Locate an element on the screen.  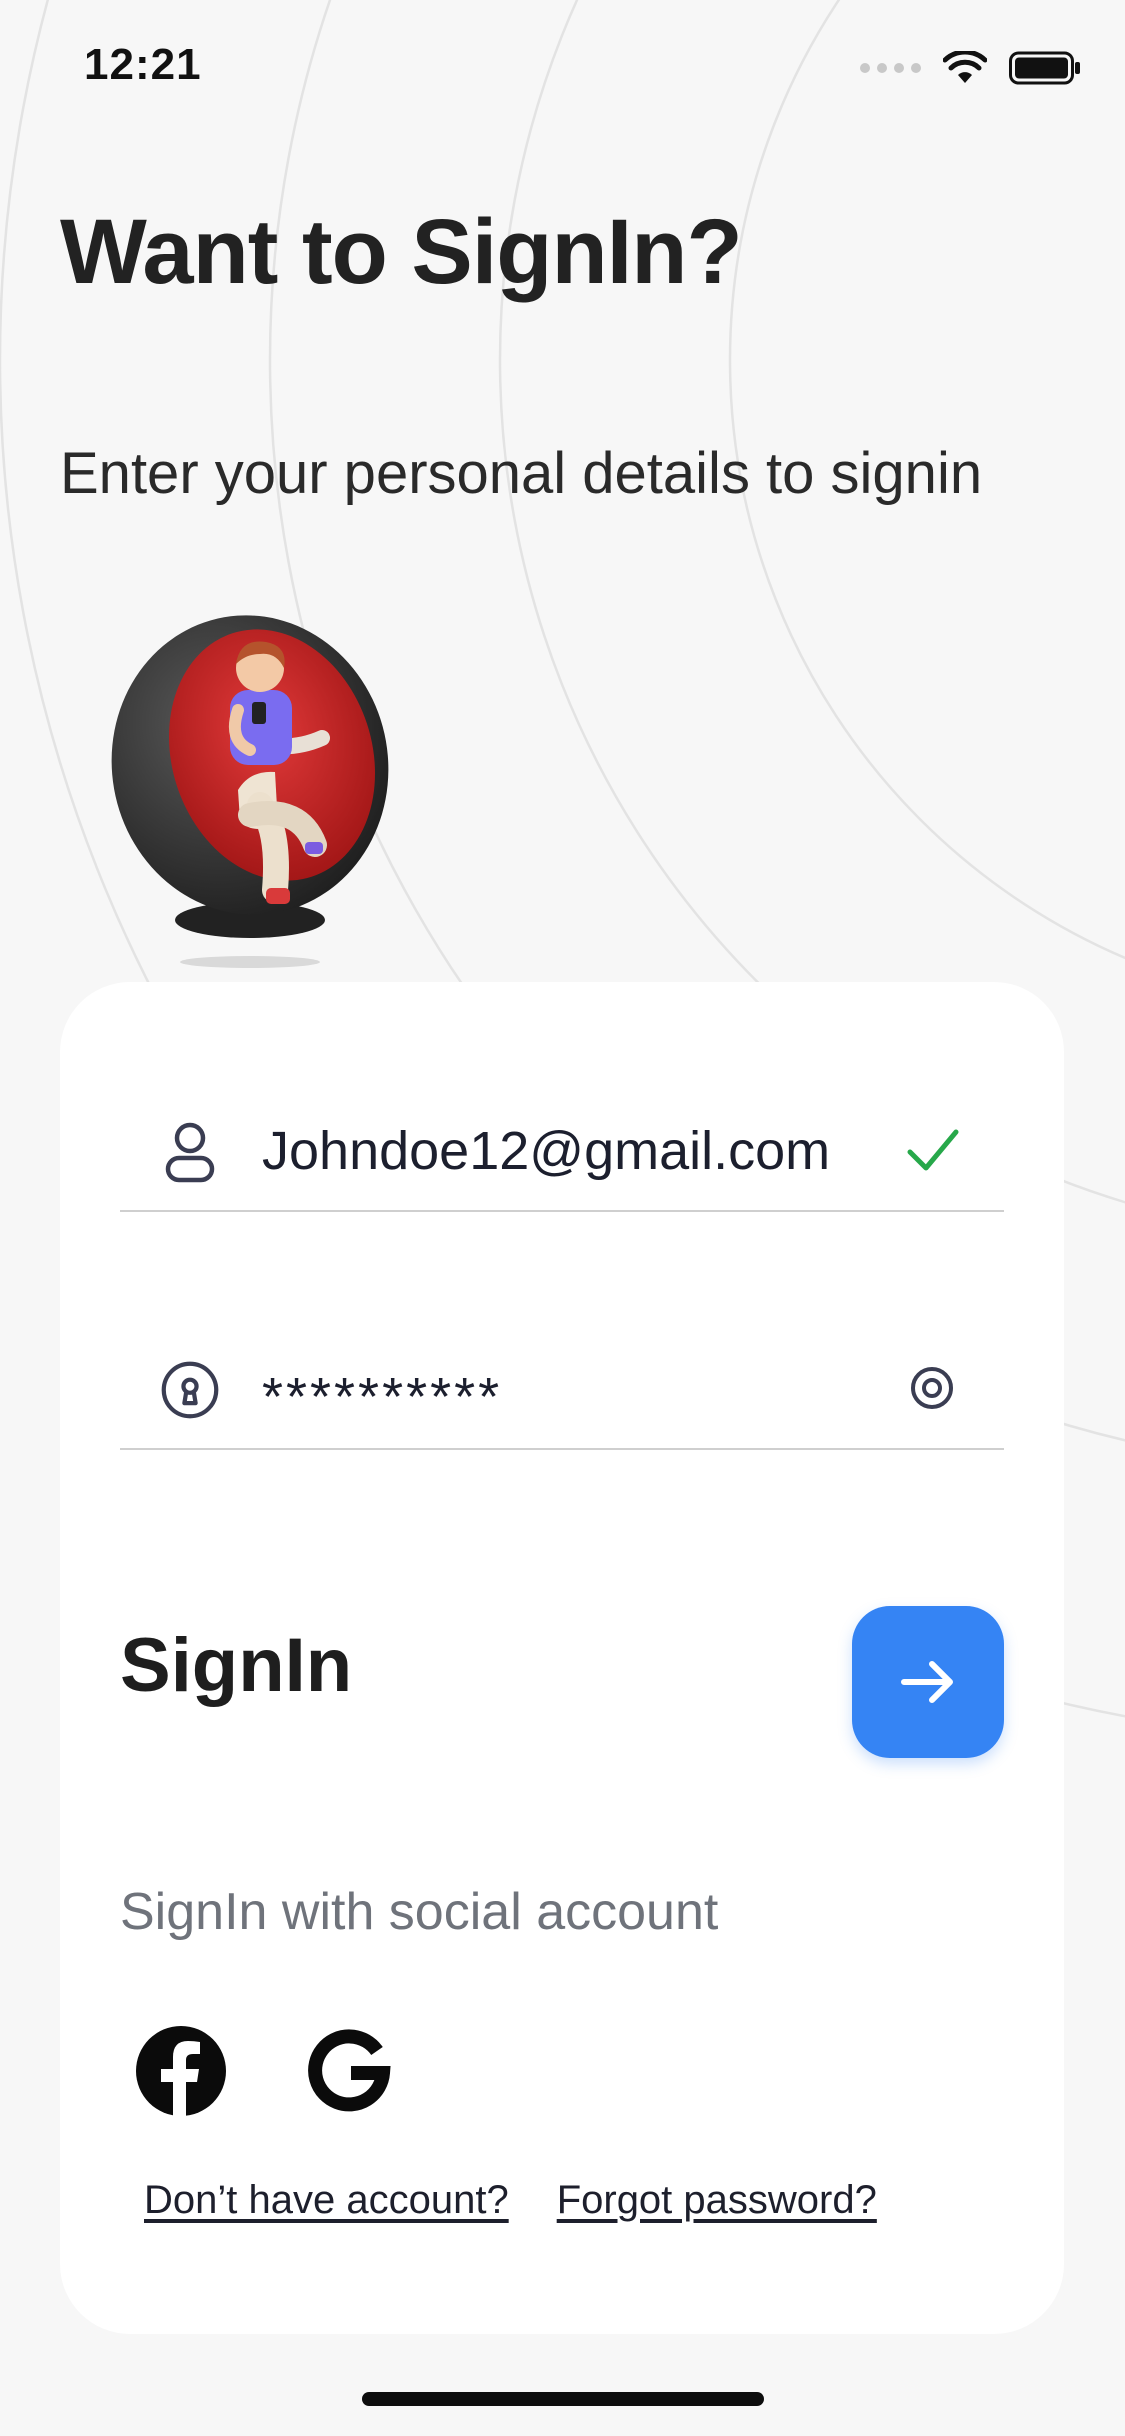
user-icon is located at coordinates (190, 1152).